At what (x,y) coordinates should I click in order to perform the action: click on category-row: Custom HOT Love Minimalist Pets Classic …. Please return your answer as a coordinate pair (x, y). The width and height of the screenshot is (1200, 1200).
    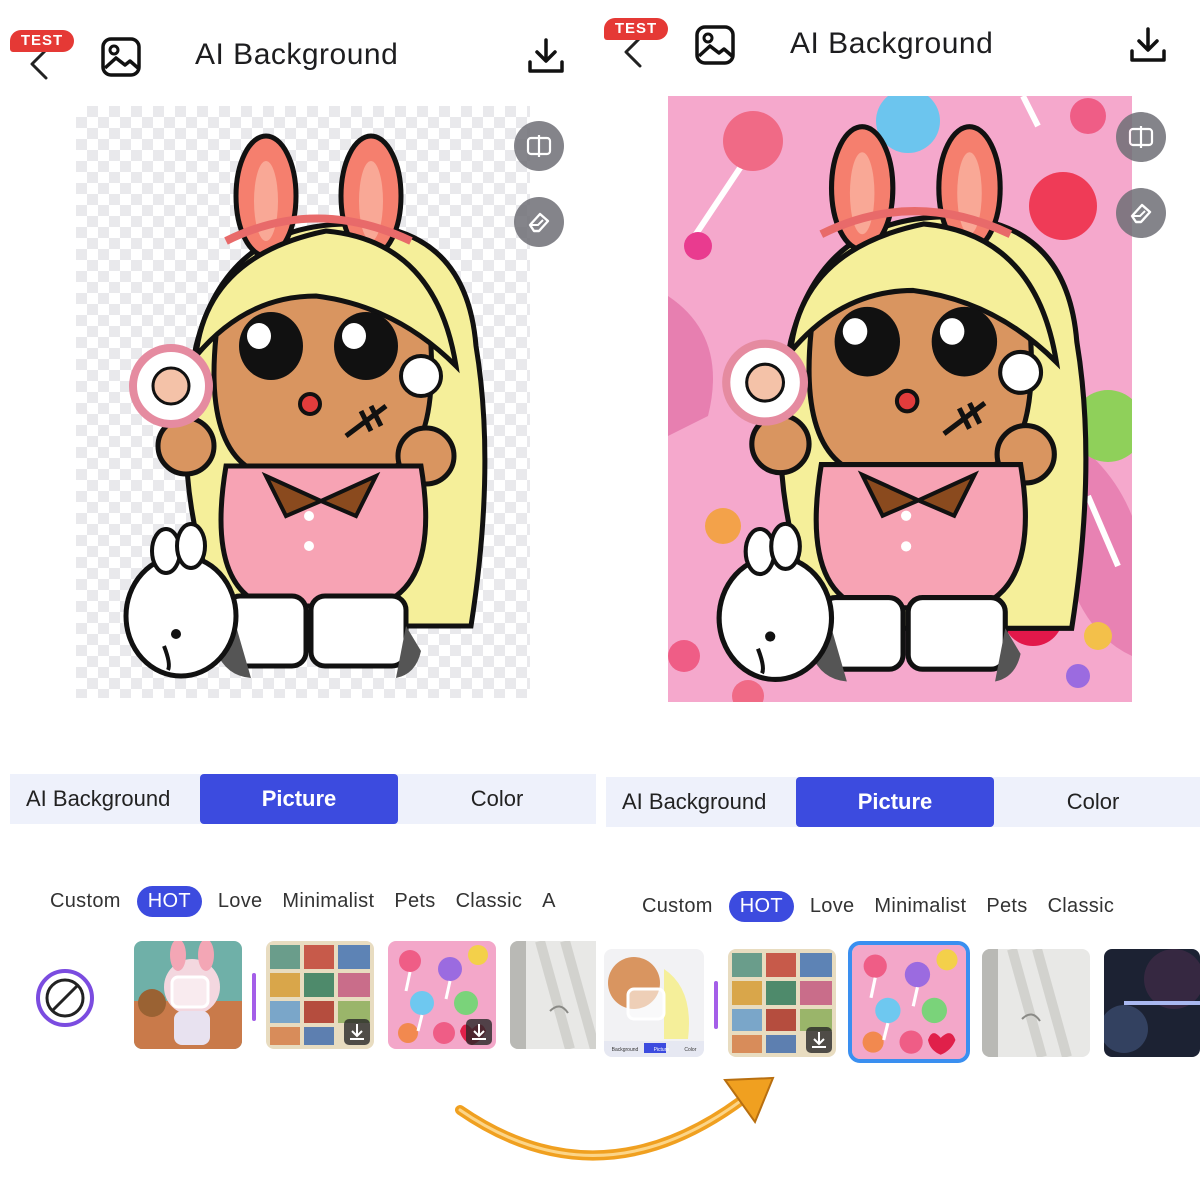
    Looking at the image, I should click on (303, 901).